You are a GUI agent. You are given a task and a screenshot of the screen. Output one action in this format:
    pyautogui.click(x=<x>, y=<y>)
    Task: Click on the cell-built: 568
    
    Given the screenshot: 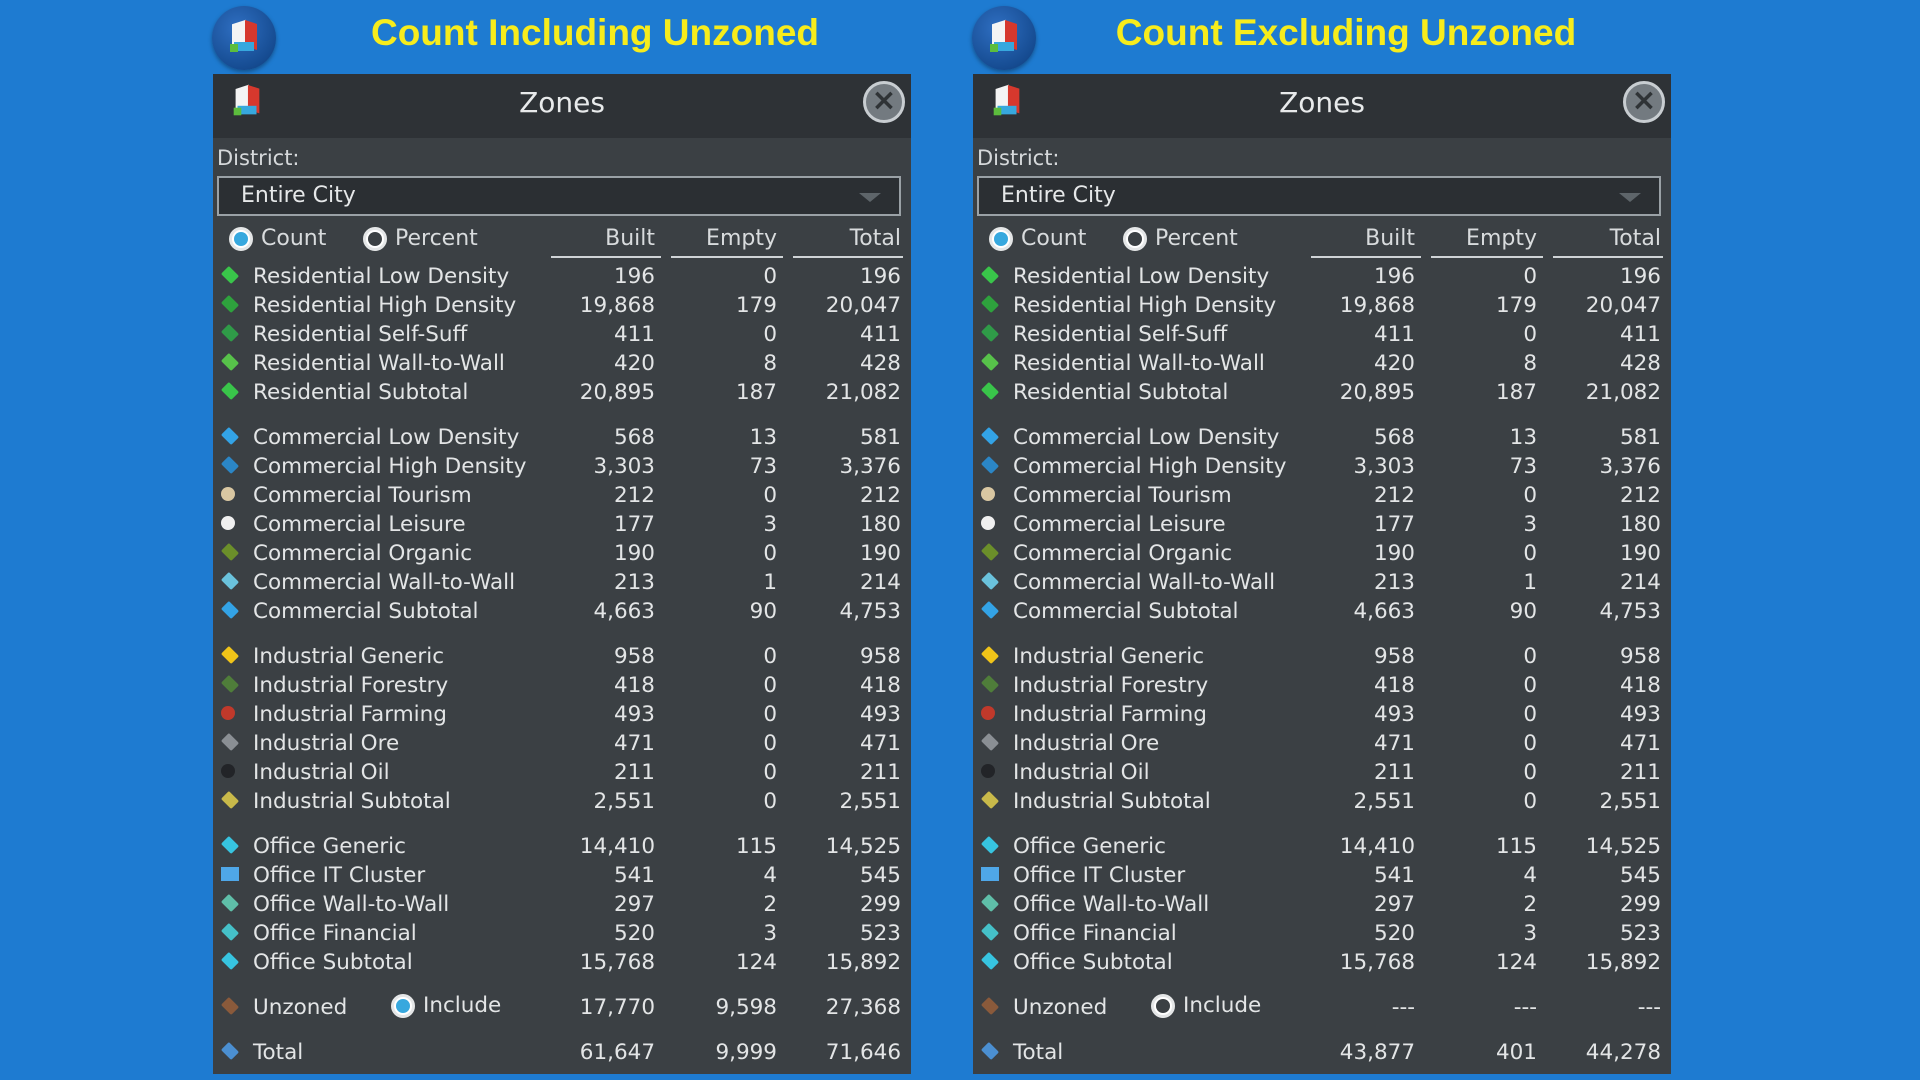 What is the action you would take?
    pyautogui.click(x=1394, y=437)
    